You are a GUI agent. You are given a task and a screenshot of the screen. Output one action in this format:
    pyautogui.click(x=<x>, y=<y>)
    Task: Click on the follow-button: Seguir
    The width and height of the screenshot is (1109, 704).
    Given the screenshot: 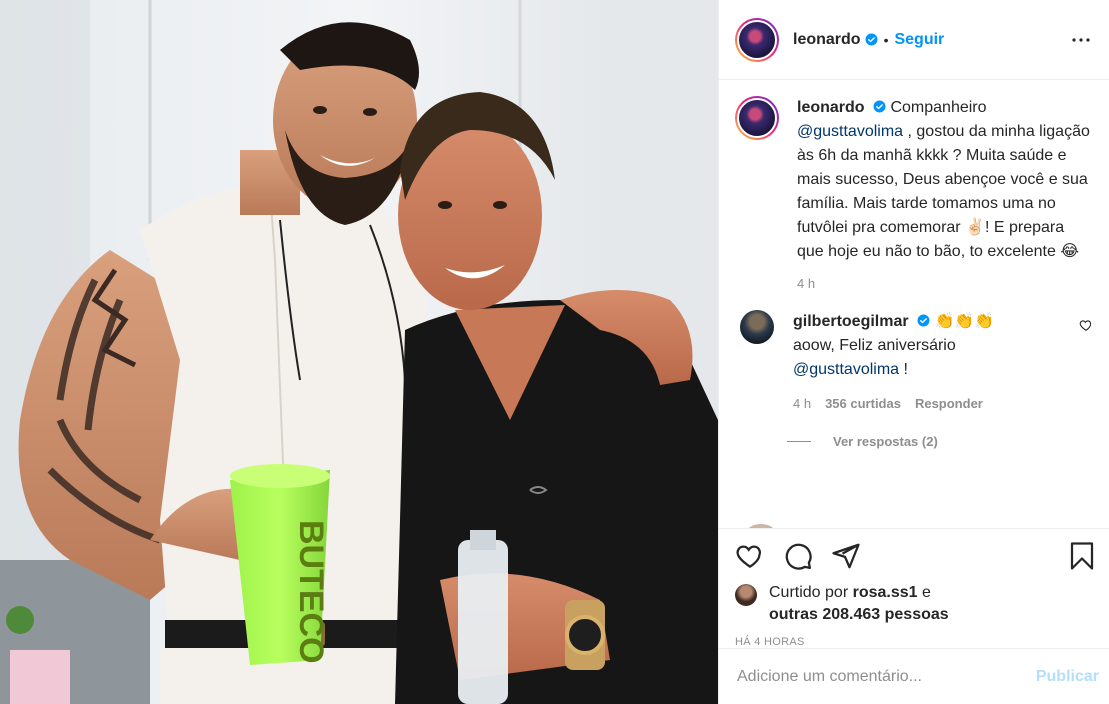 What is the action you would take?
    pyautogui.click(x=919, y=40)
    